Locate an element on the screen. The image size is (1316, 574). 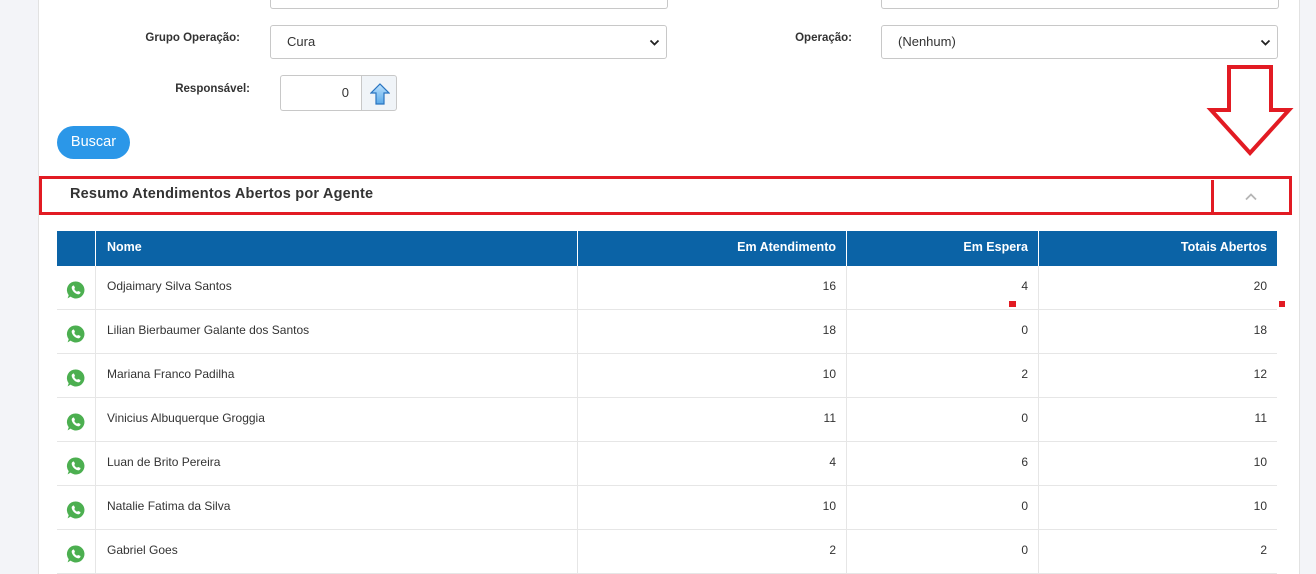
cell-nome: Natalie Fatima da Silva is located at coordinates (336, 508).